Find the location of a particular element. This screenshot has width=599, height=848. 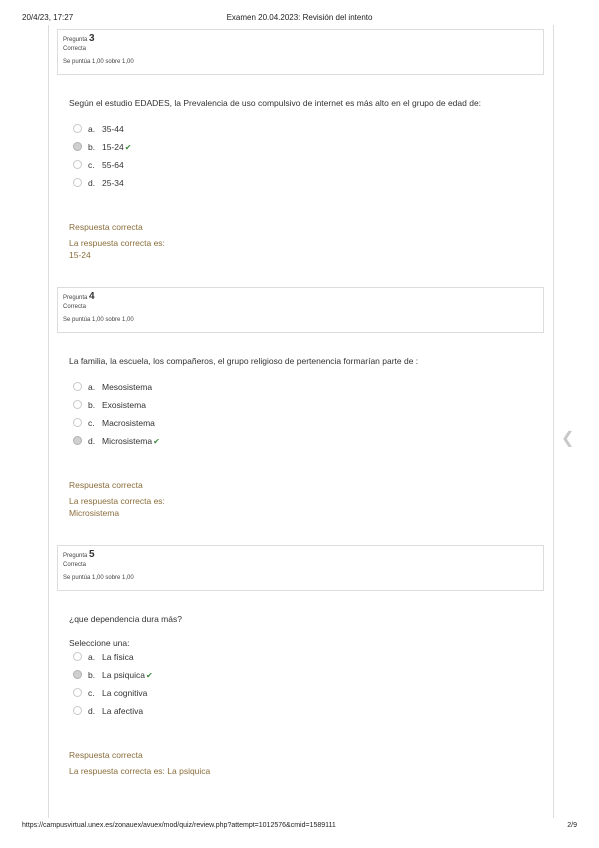

answer-option-a: a. La física is located at coordinates (103, 658).